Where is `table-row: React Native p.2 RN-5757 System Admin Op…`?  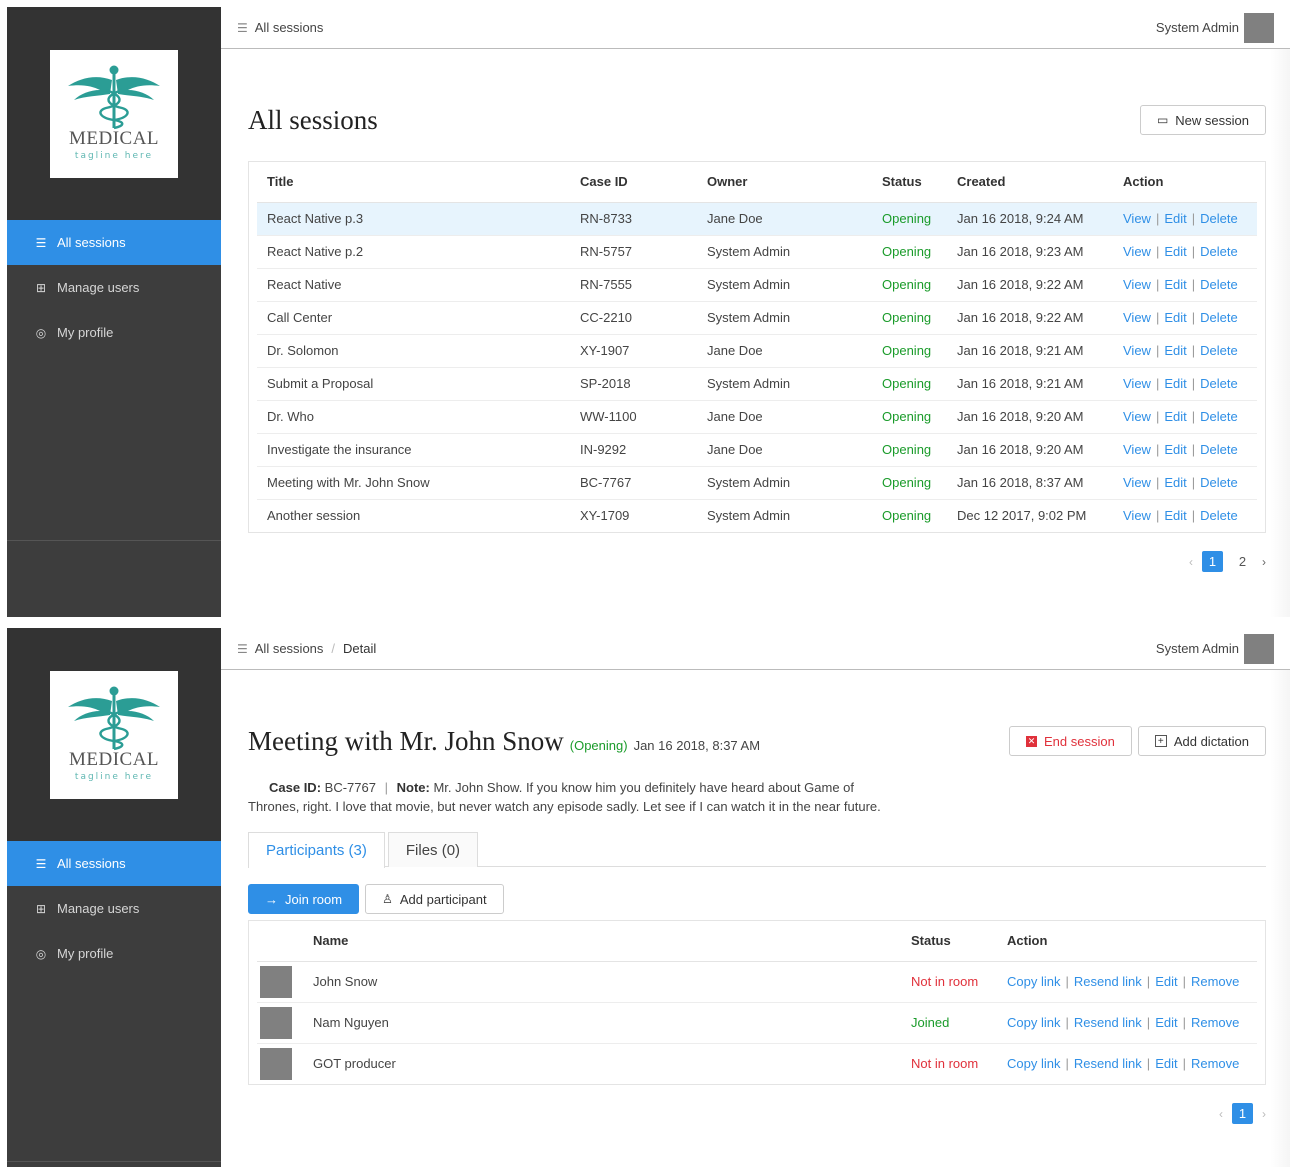 table-row: React Native p.2 RN-5757 System Admin Op… is located at coordinates (757, 252).